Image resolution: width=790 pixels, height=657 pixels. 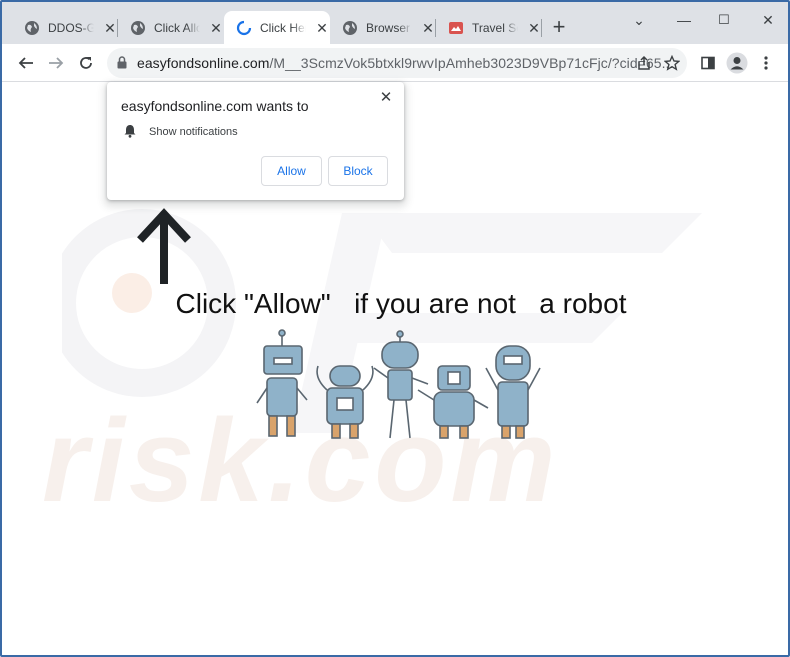 What do you see at coordinates (203, 63) in the screenshot?
I see `url-domain: easyfondsonline.com` at bounding box center [203, 63].